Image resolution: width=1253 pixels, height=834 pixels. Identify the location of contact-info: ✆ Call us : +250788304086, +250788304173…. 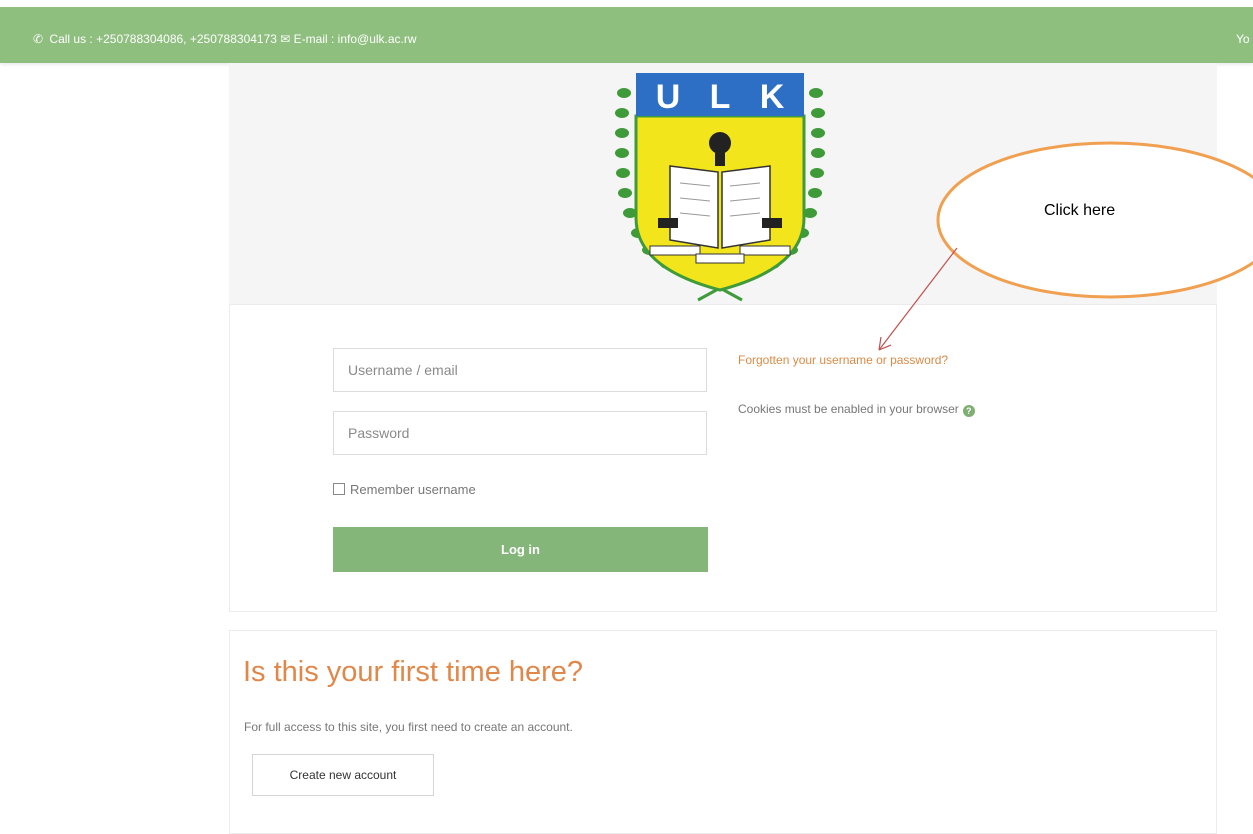
(225, 39).